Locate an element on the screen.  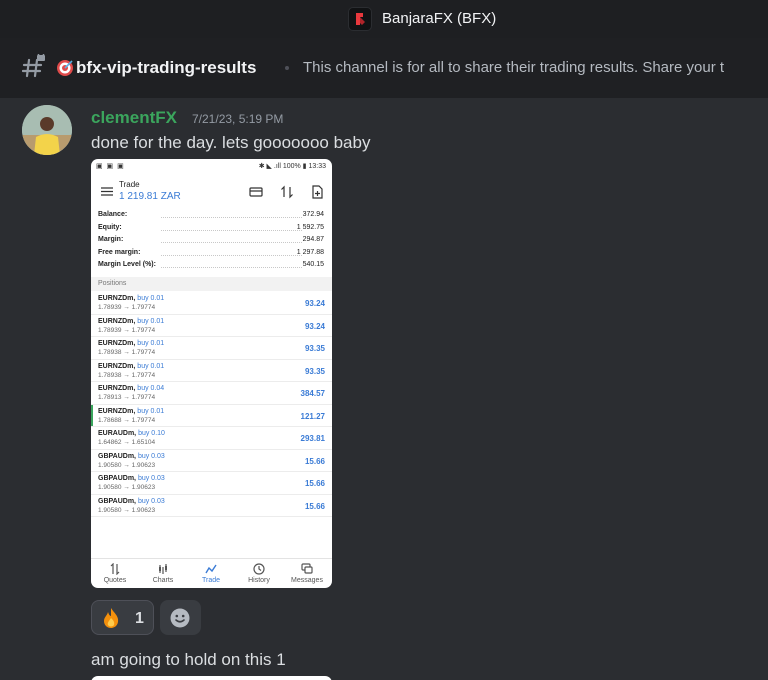
new-order-icon is located at coordinates (317, 192).